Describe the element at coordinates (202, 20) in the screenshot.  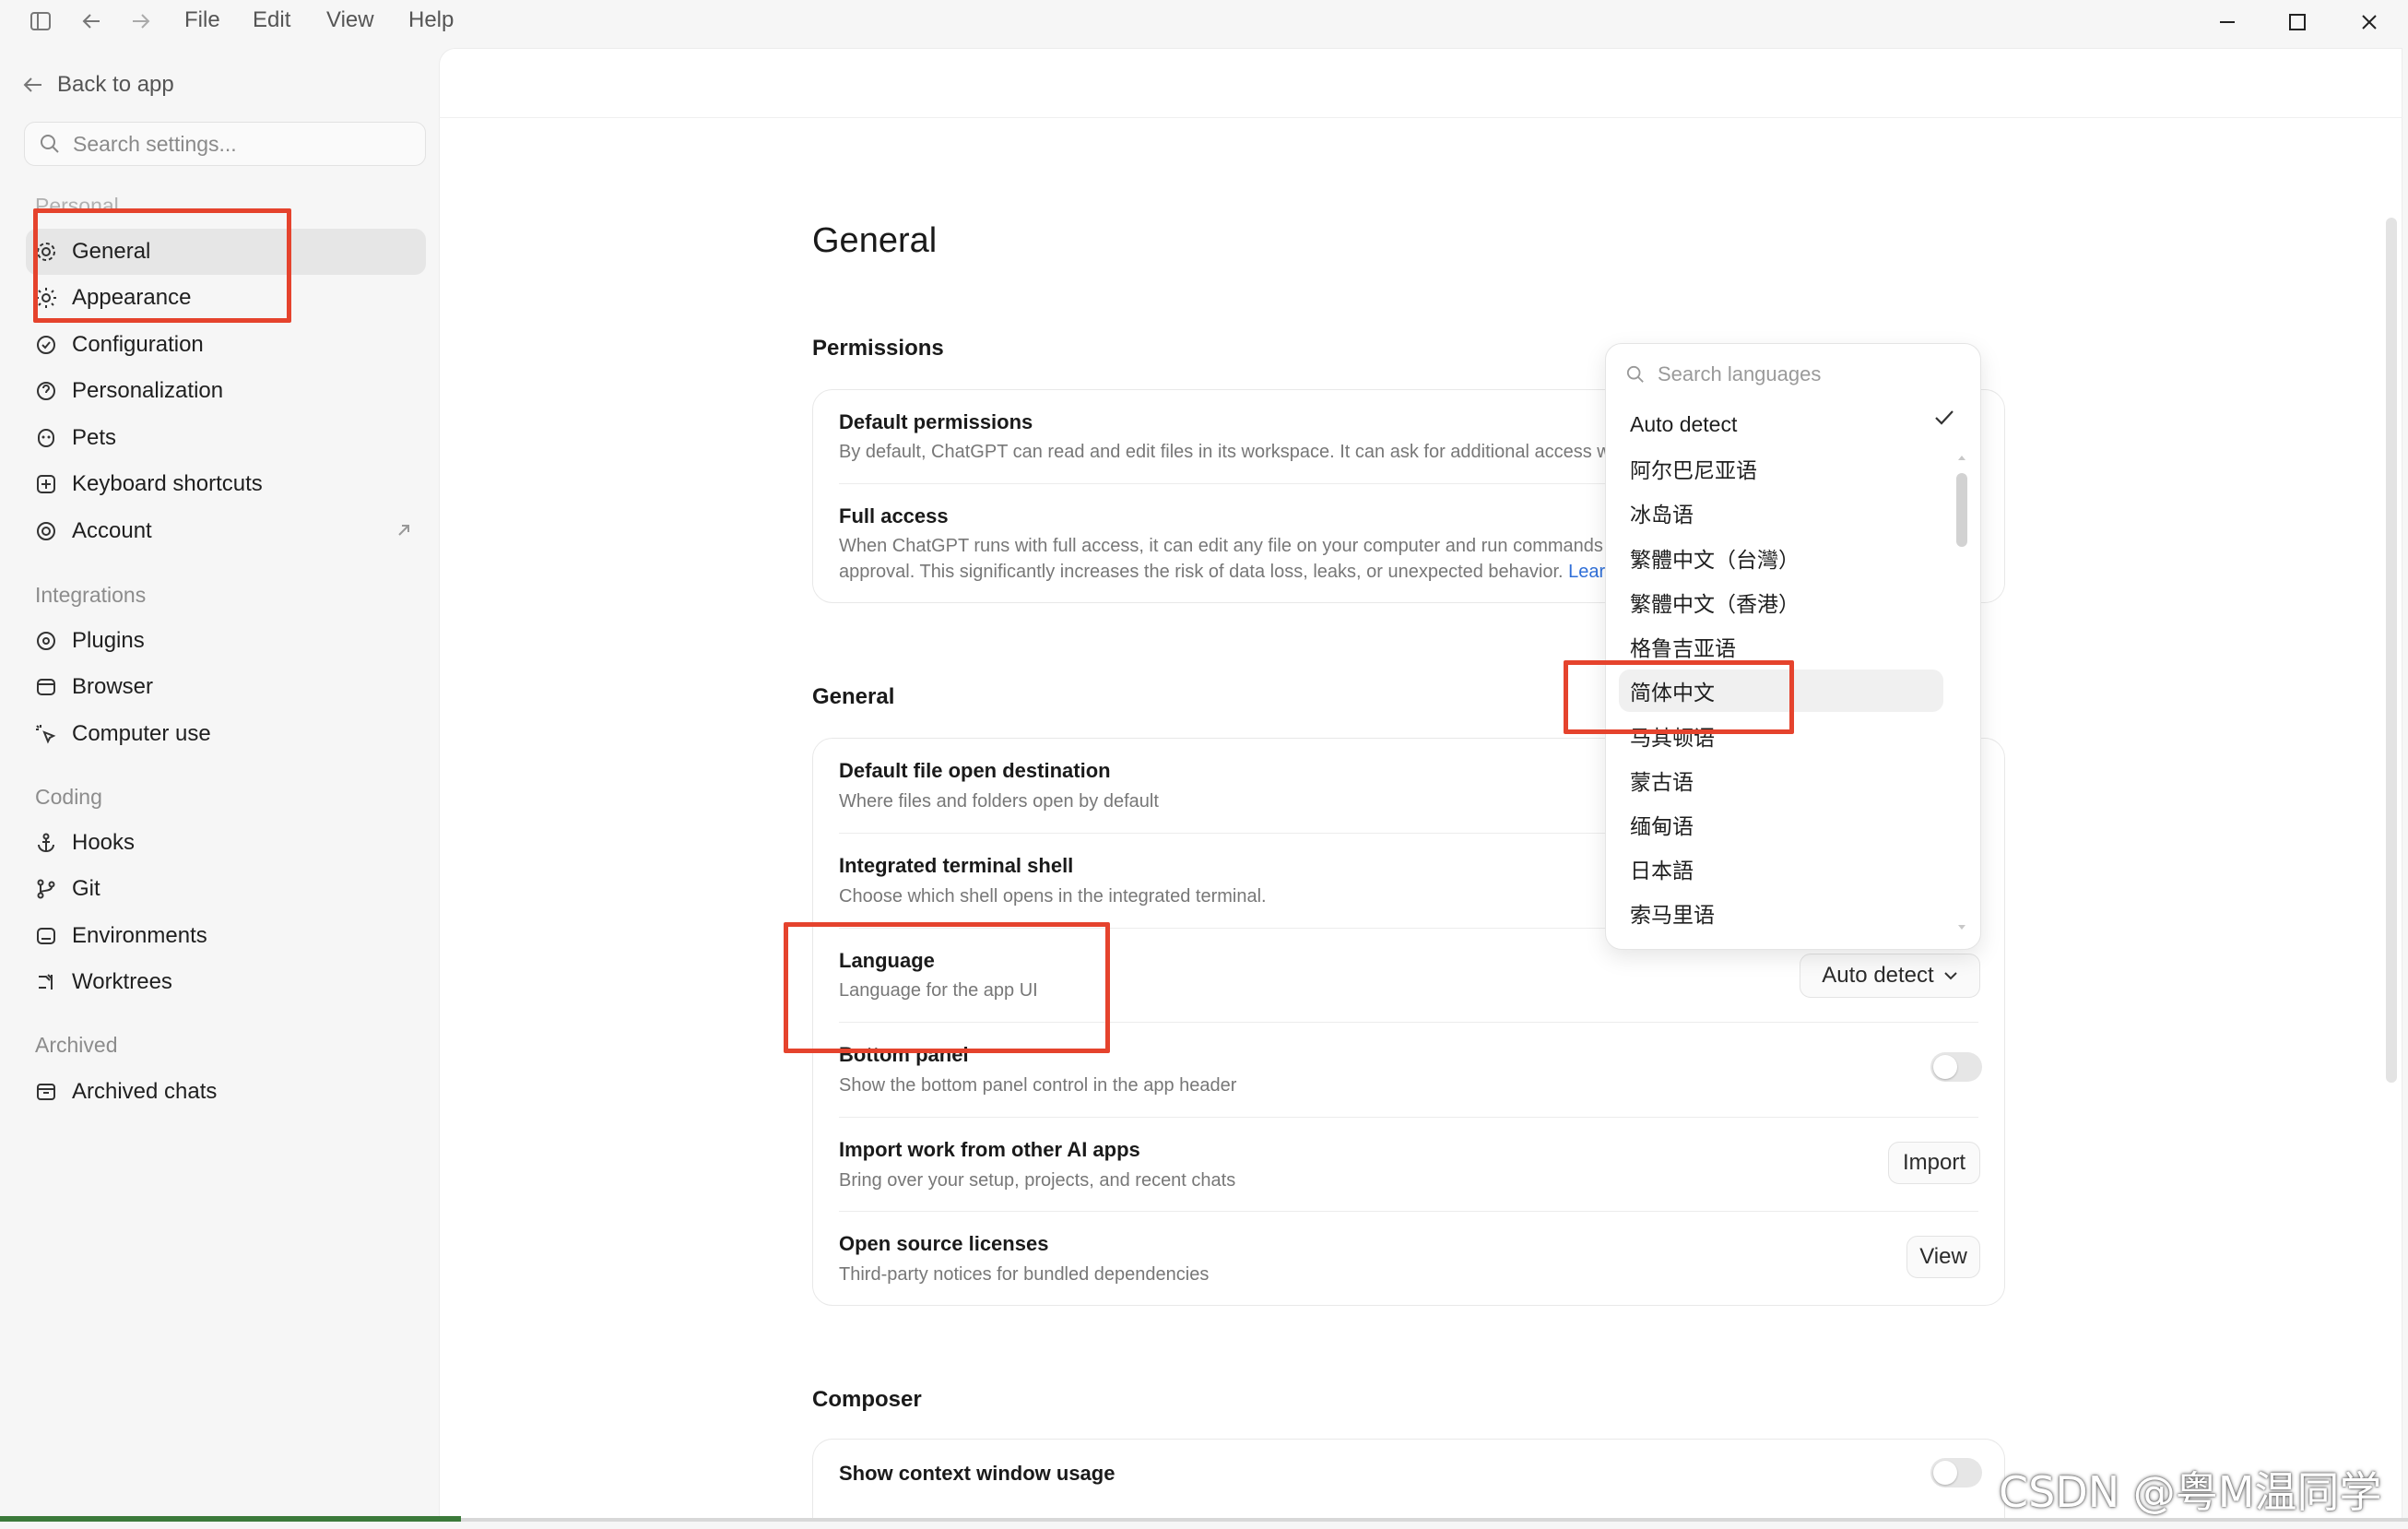
I see `menu-file: File` at that location.